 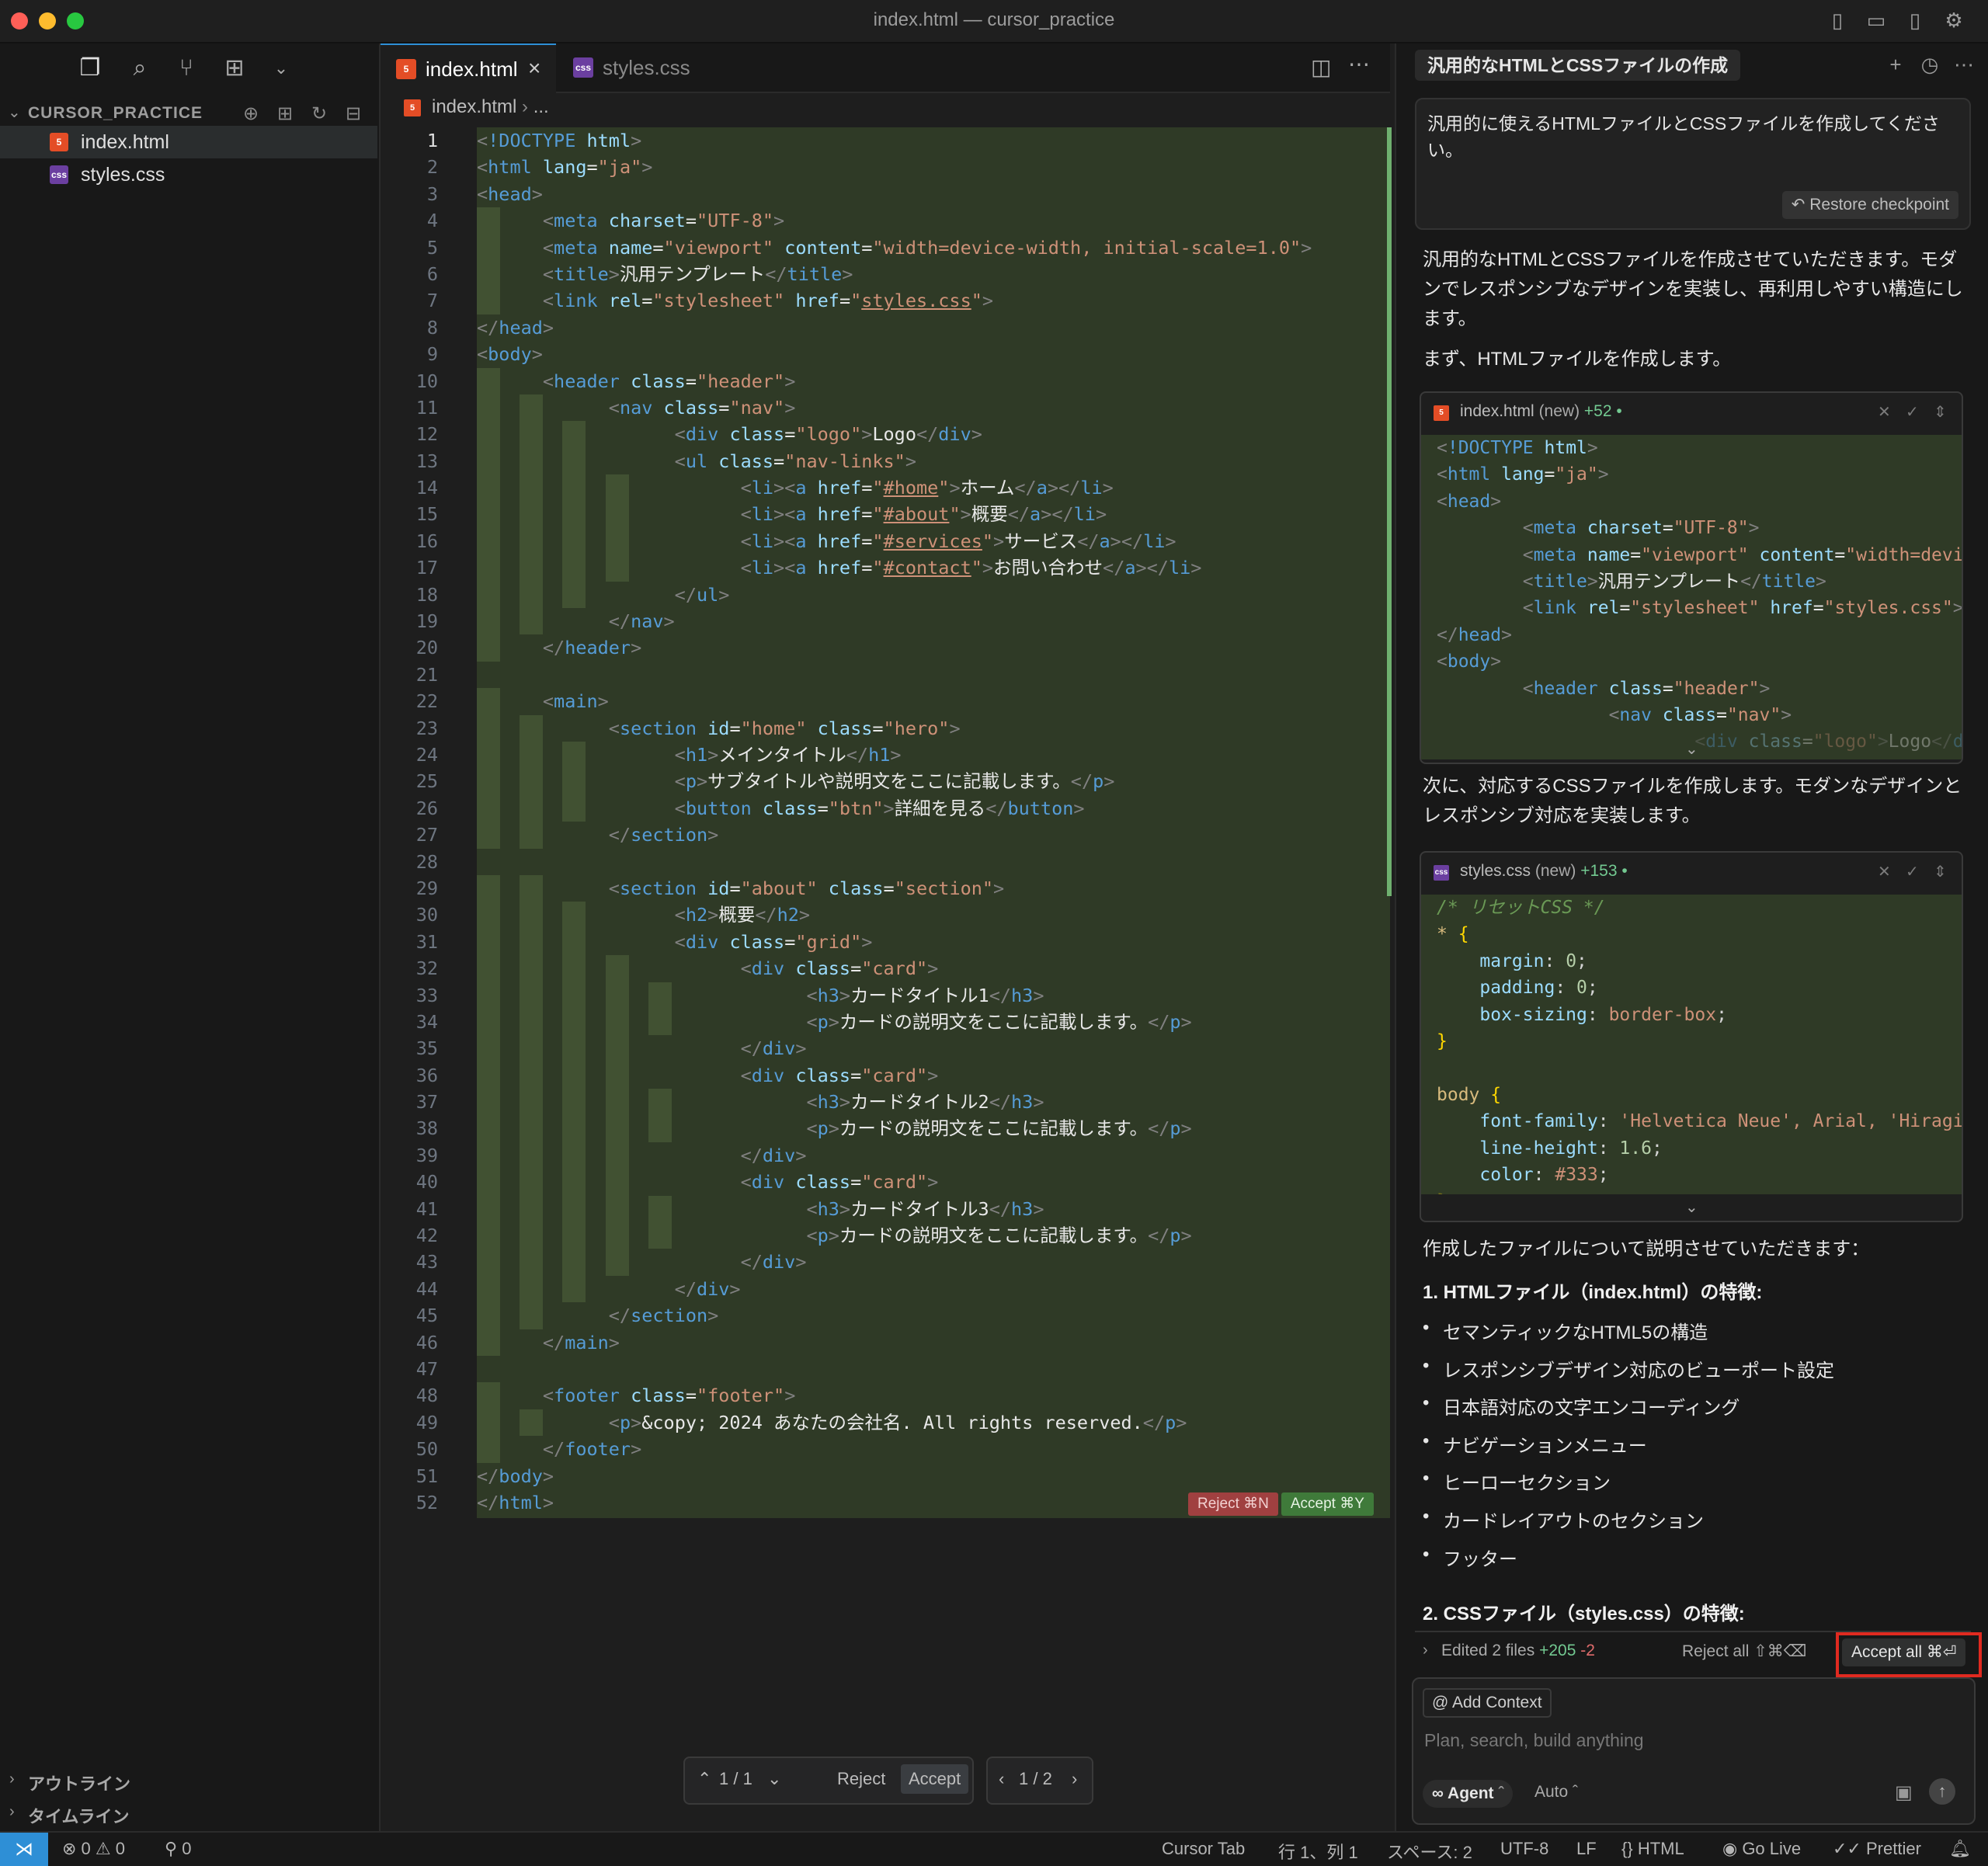 What do you see at coordinates (427, 461) in the screenshot?
I see `line-number: 13` at bounding box center [427, 461].